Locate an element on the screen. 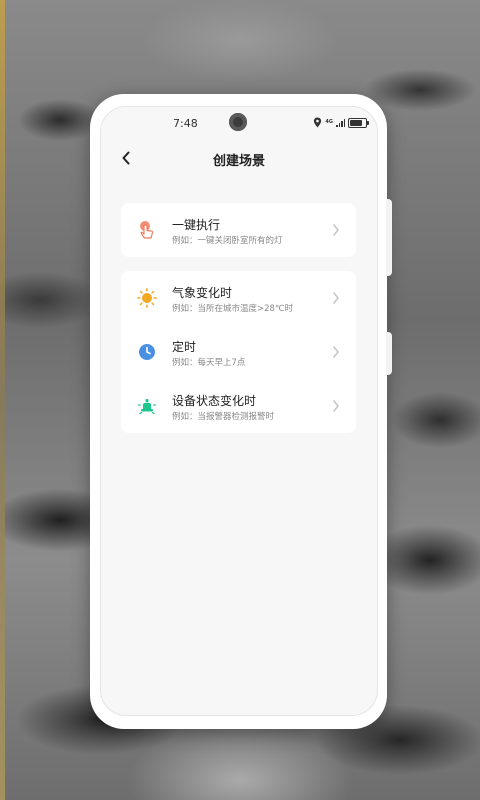  manual-card: 一键执行 例如：一键关闭卧室所有的灯 is located at coordinates (238, 230).